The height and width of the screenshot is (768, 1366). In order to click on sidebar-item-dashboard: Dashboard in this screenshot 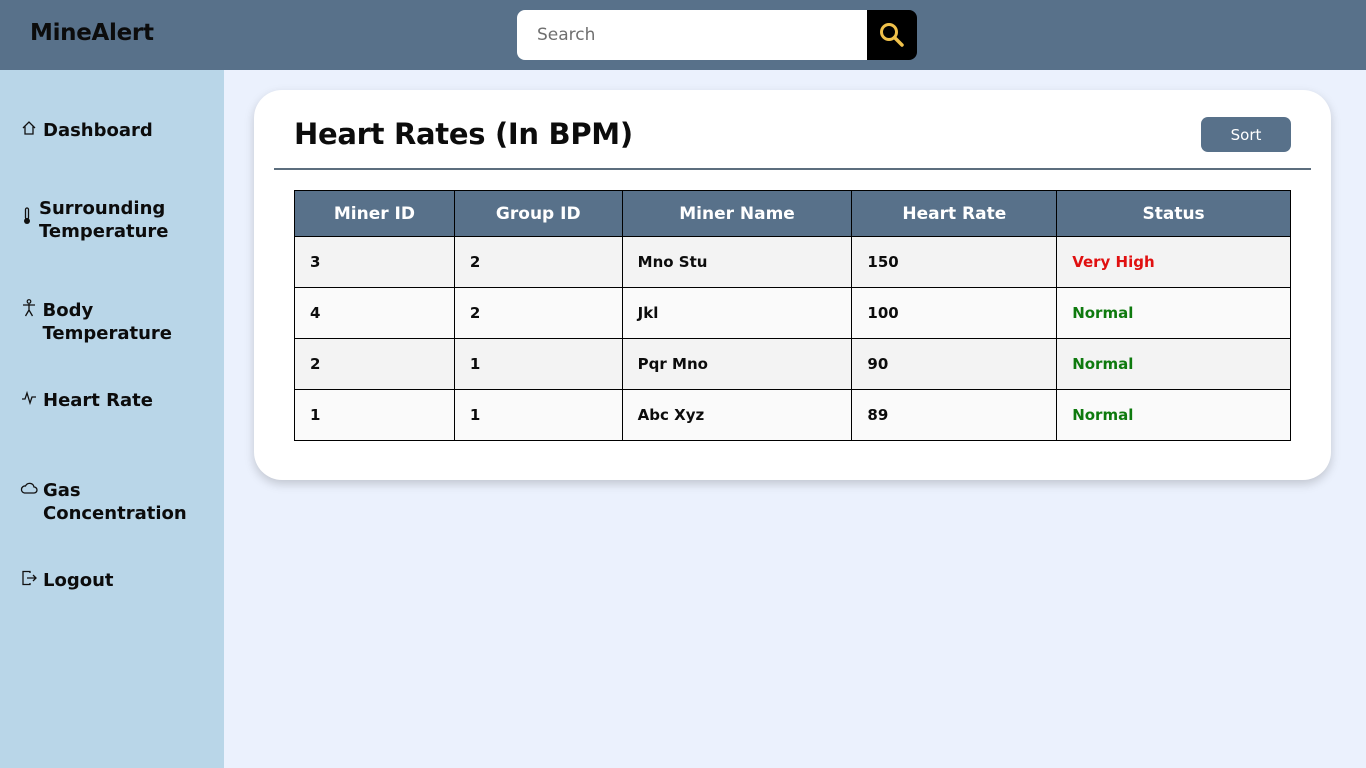, I will do `click(86, 130)`.